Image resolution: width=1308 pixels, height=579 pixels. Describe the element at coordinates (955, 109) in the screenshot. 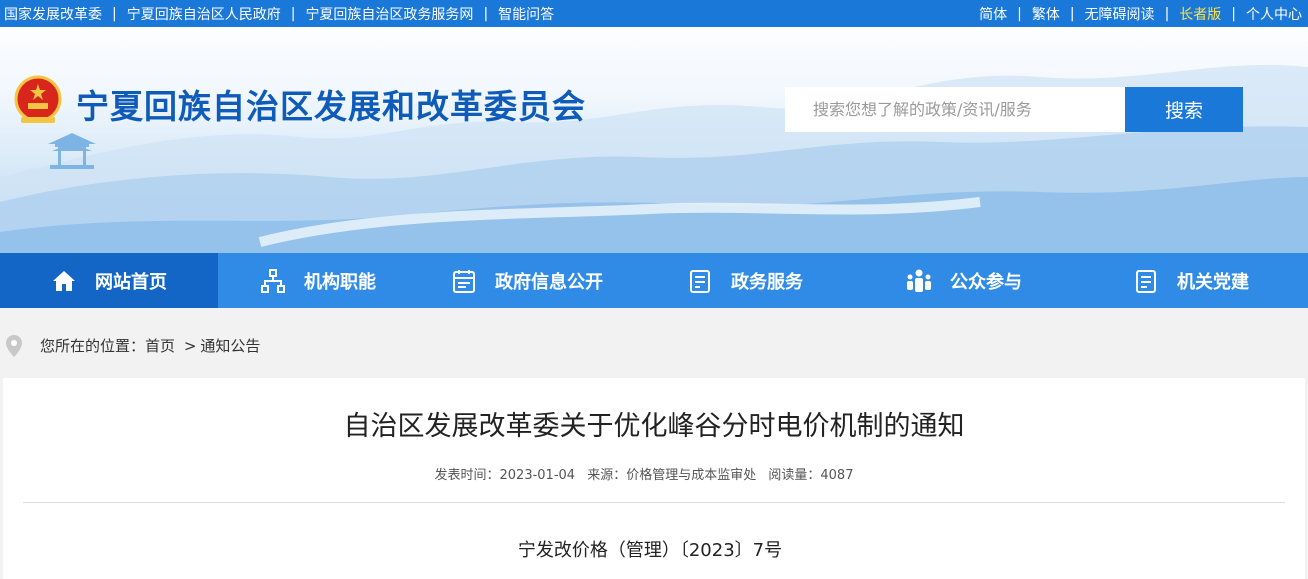

I see `search-input` at that location.